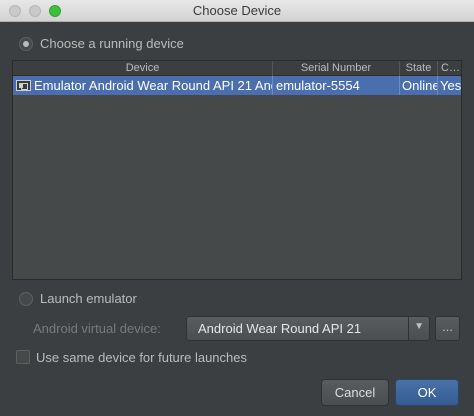 The height and width of the screenshot is (416, 474). What do you see at coordinates (355, 392) in the screenshot?
I see `cancel-button: Cancel` at bounding box center [355, 392].